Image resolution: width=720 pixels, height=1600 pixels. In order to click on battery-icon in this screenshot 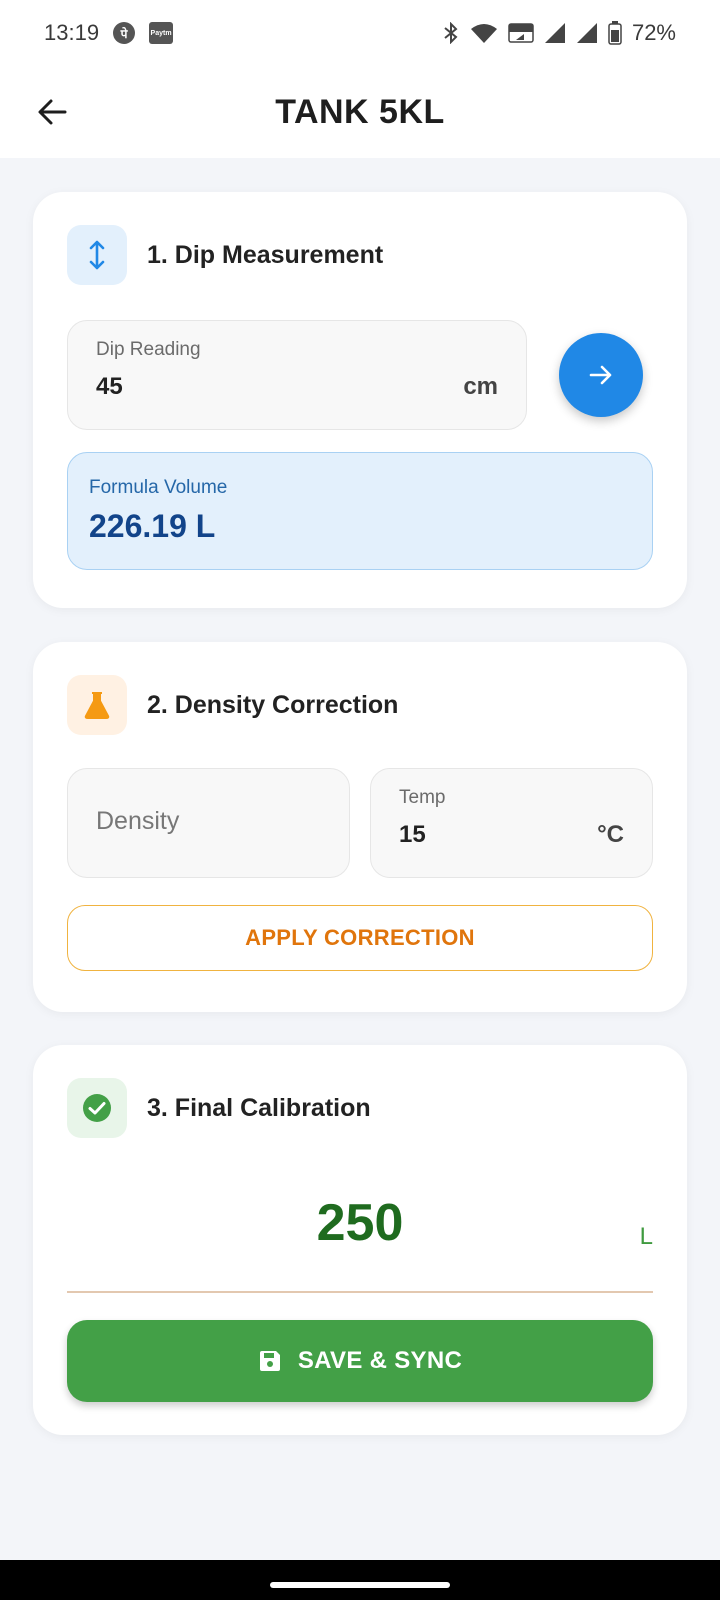, I will do `click(615, 33)`.